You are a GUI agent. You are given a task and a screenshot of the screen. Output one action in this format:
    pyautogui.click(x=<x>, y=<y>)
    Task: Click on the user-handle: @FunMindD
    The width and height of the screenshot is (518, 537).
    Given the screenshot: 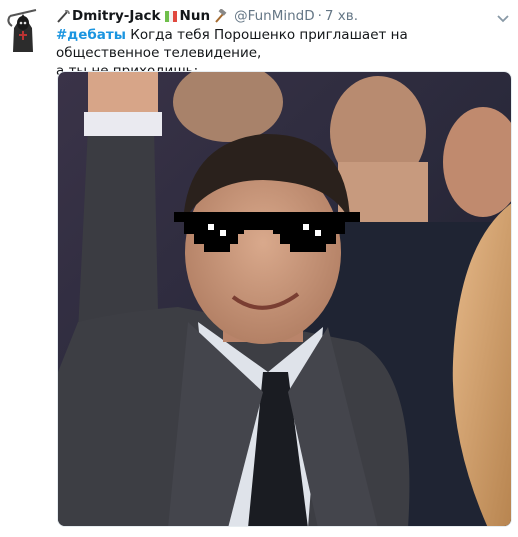 What is the action you would take?
    pyautogui.click(x=274, y=16)
    